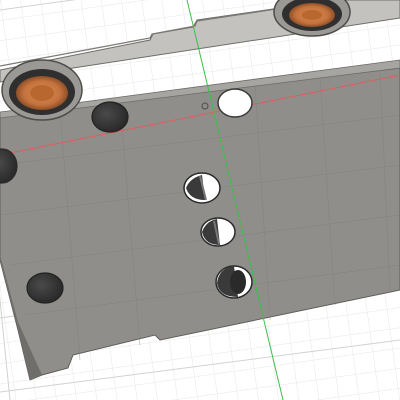 The image size is (400, 400). I want to click on speaker-left, so click(42, 90).